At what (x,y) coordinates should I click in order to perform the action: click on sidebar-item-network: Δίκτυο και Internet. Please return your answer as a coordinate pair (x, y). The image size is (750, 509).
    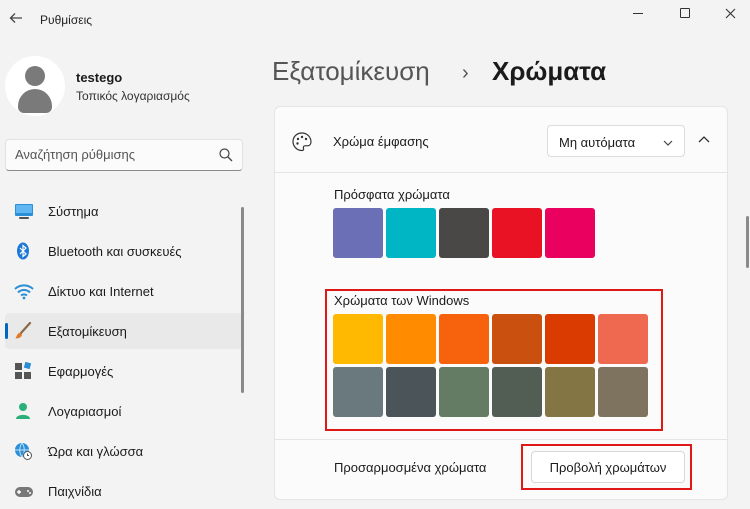
    Looking at the image, I should click on (124, 291).